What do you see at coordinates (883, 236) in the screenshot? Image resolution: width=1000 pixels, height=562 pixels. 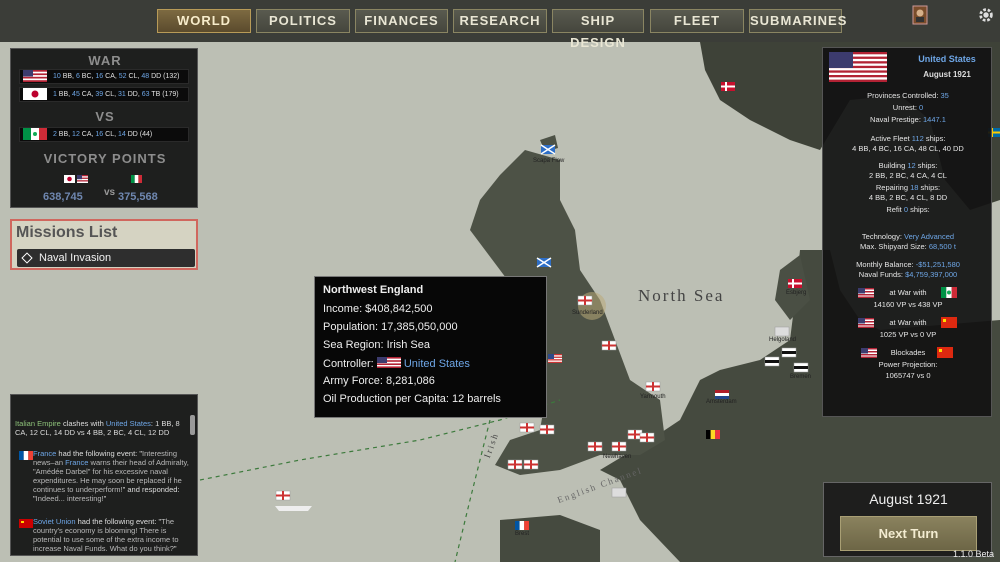 I see `label: Technology:` at bounding box center [883, 236].